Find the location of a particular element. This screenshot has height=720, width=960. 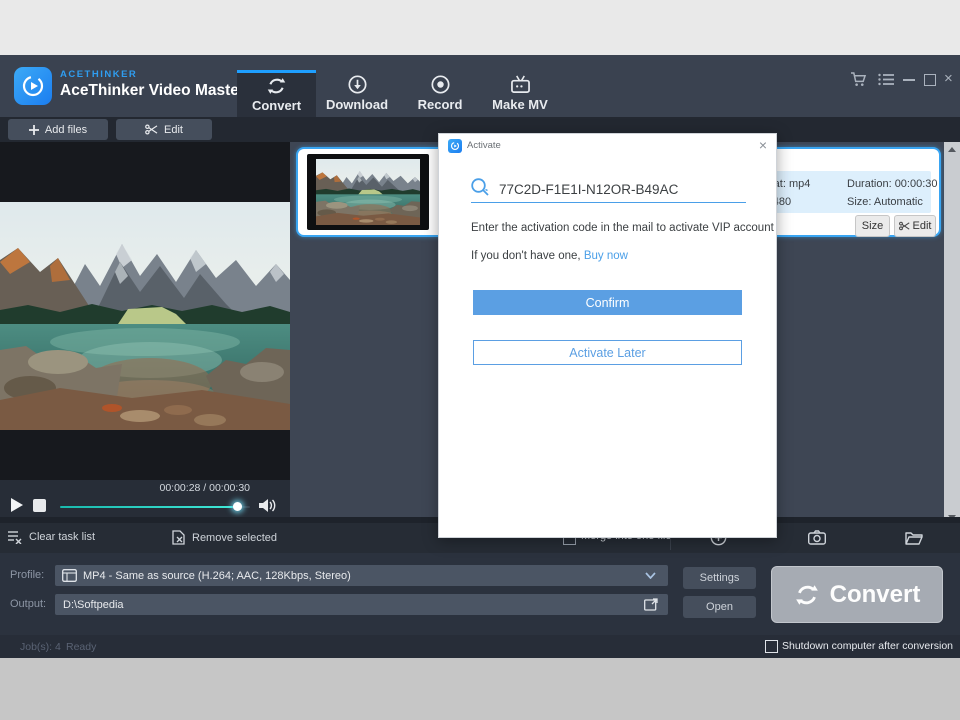

clear-task-list-label: Clear task list is located at coordinates (62, 537).